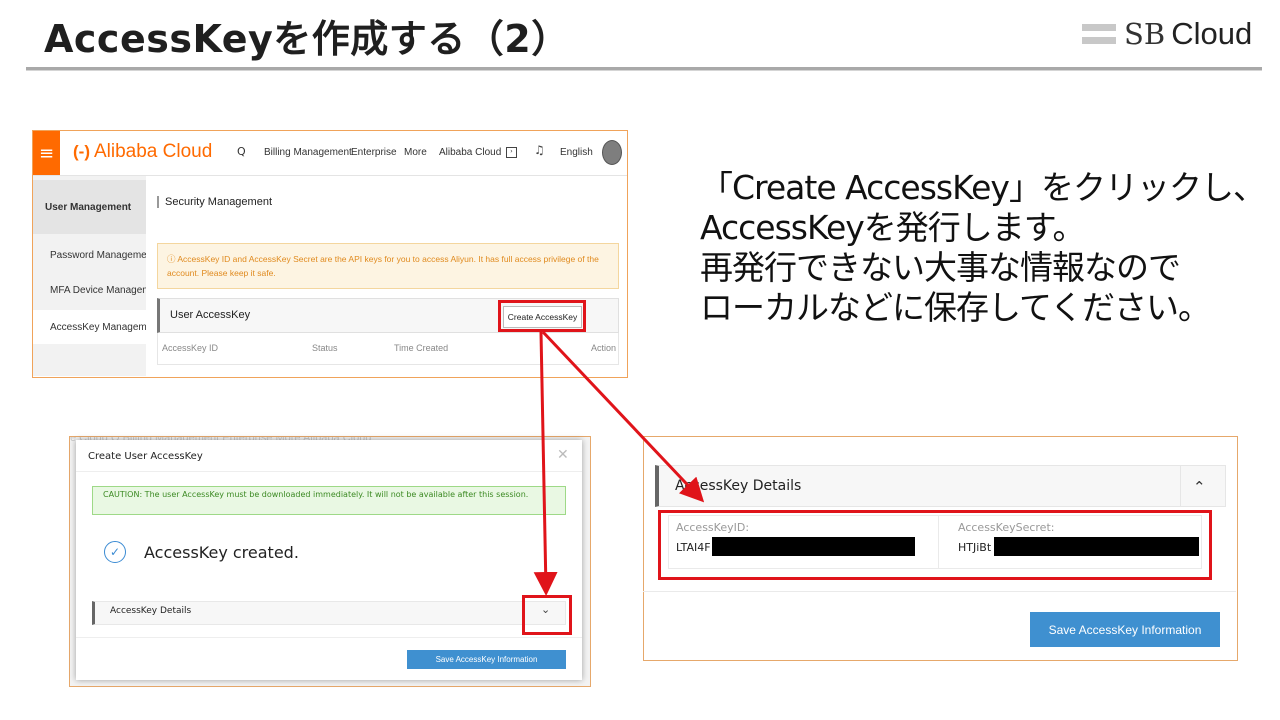  Describe the element at coordinates (511, 152) in the screenshot. I see `terminal-icon: ›` at that location.